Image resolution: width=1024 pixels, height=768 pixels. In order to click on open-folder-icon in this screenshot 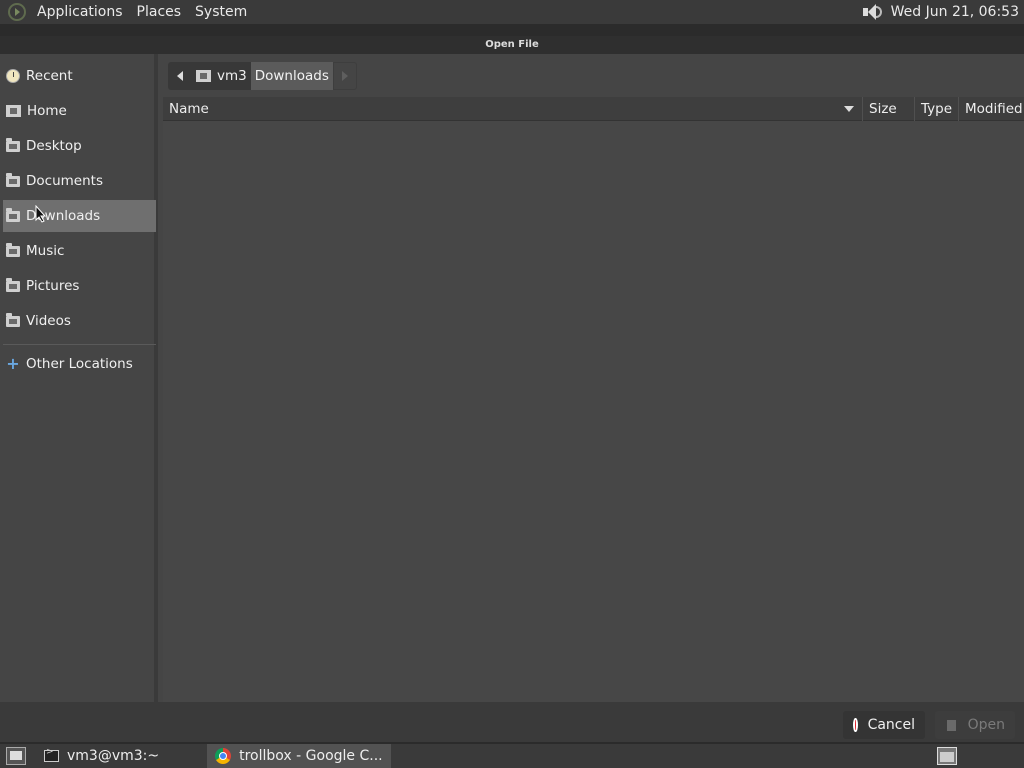, I will do `click(951, 725)`.